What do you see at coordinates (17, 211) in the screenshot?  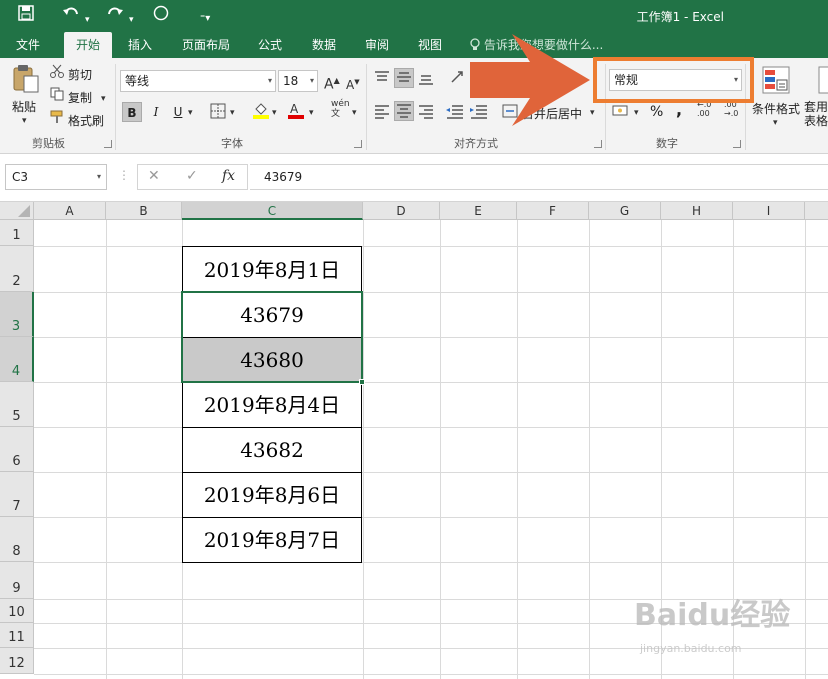 I see `select-all-corner` at bounding box center [17, 211].